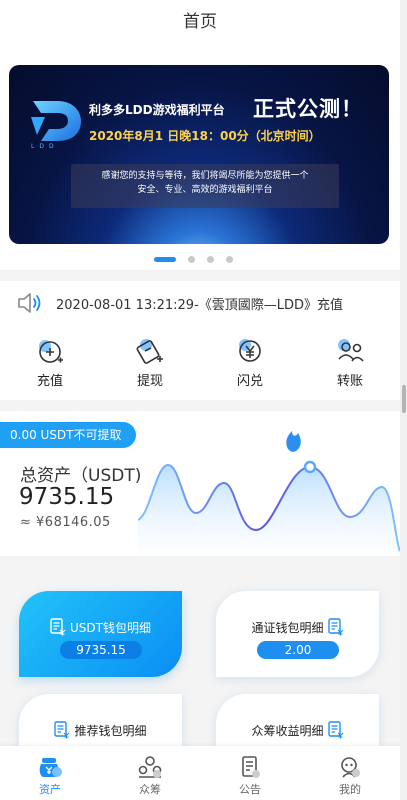 This screenshot has width=407, height=800. I want to click on announcement-icon, so click(251, 767).